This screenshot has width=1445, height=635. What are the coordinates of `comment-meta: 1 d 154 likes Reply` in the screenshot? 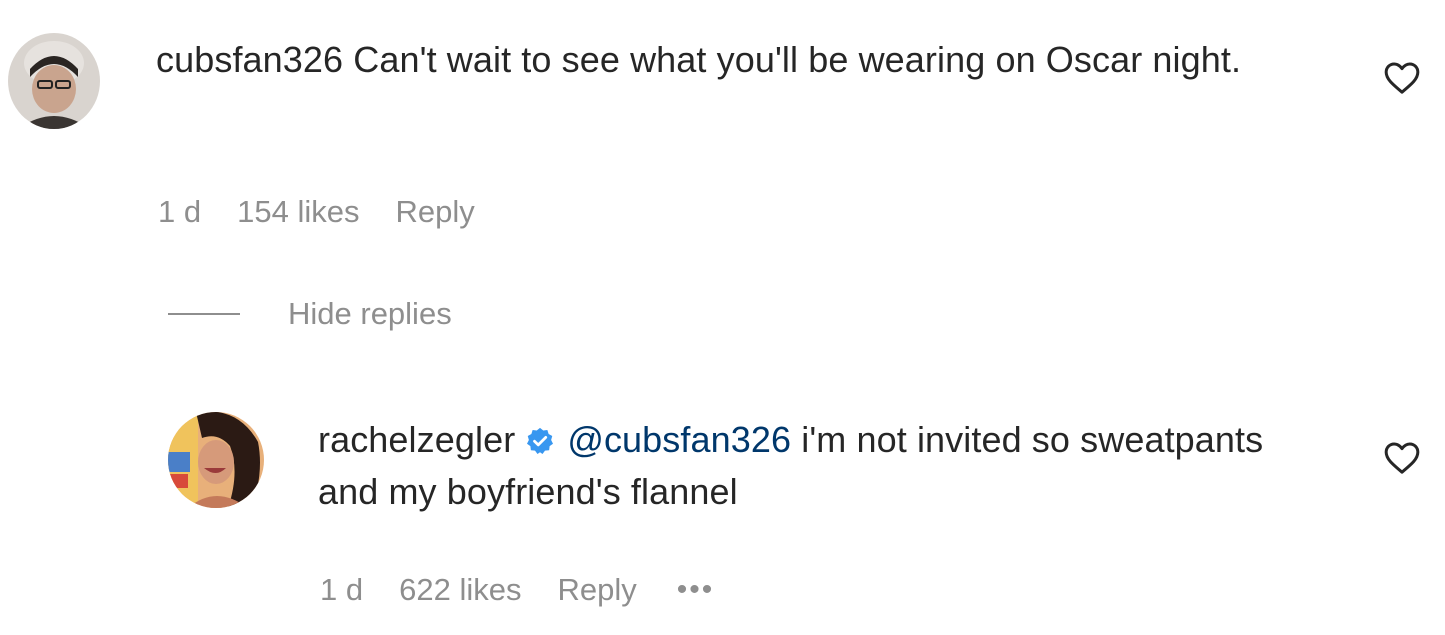 It's located at (334, 212).